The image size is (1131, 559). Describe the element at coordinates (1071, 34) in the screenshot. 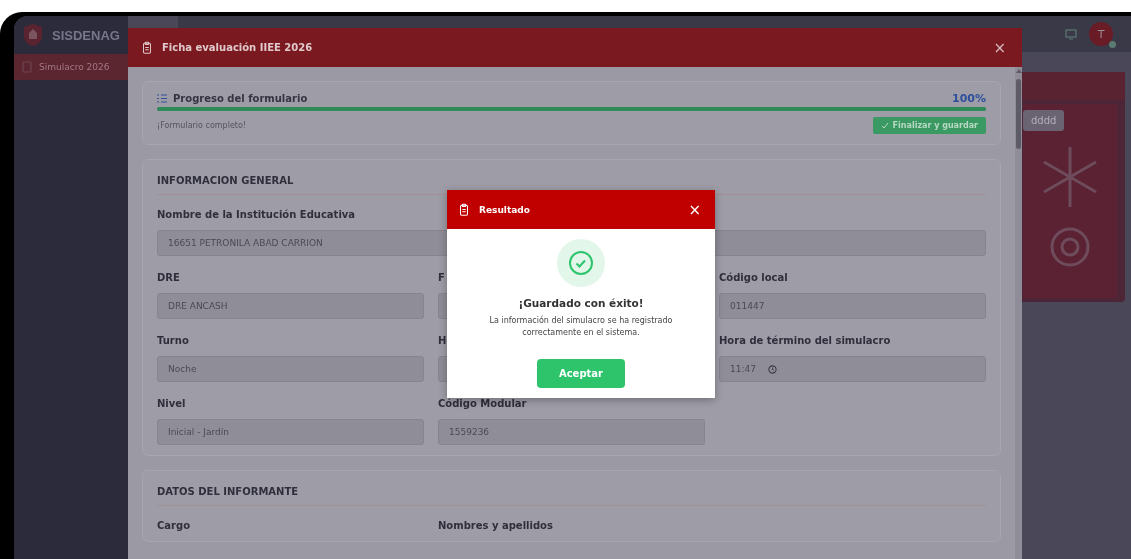

I see `monitor-icon` at that location.